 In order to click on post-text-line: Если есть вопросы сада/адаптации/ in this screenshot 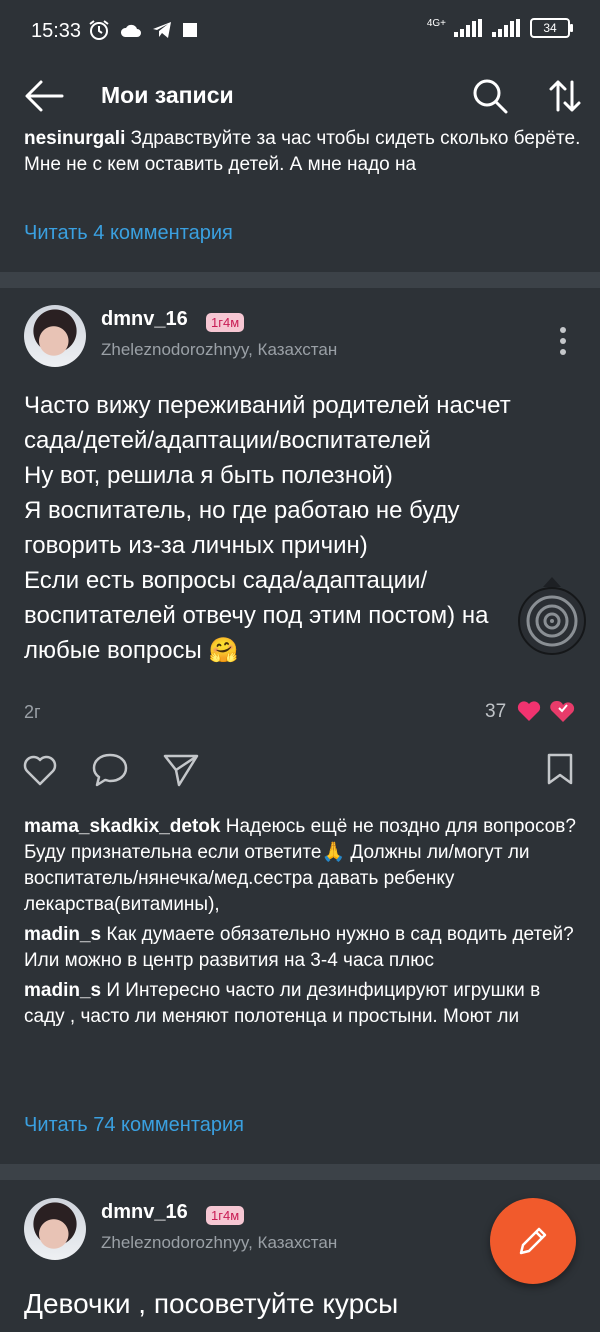, I will do `click(226, 580)`.